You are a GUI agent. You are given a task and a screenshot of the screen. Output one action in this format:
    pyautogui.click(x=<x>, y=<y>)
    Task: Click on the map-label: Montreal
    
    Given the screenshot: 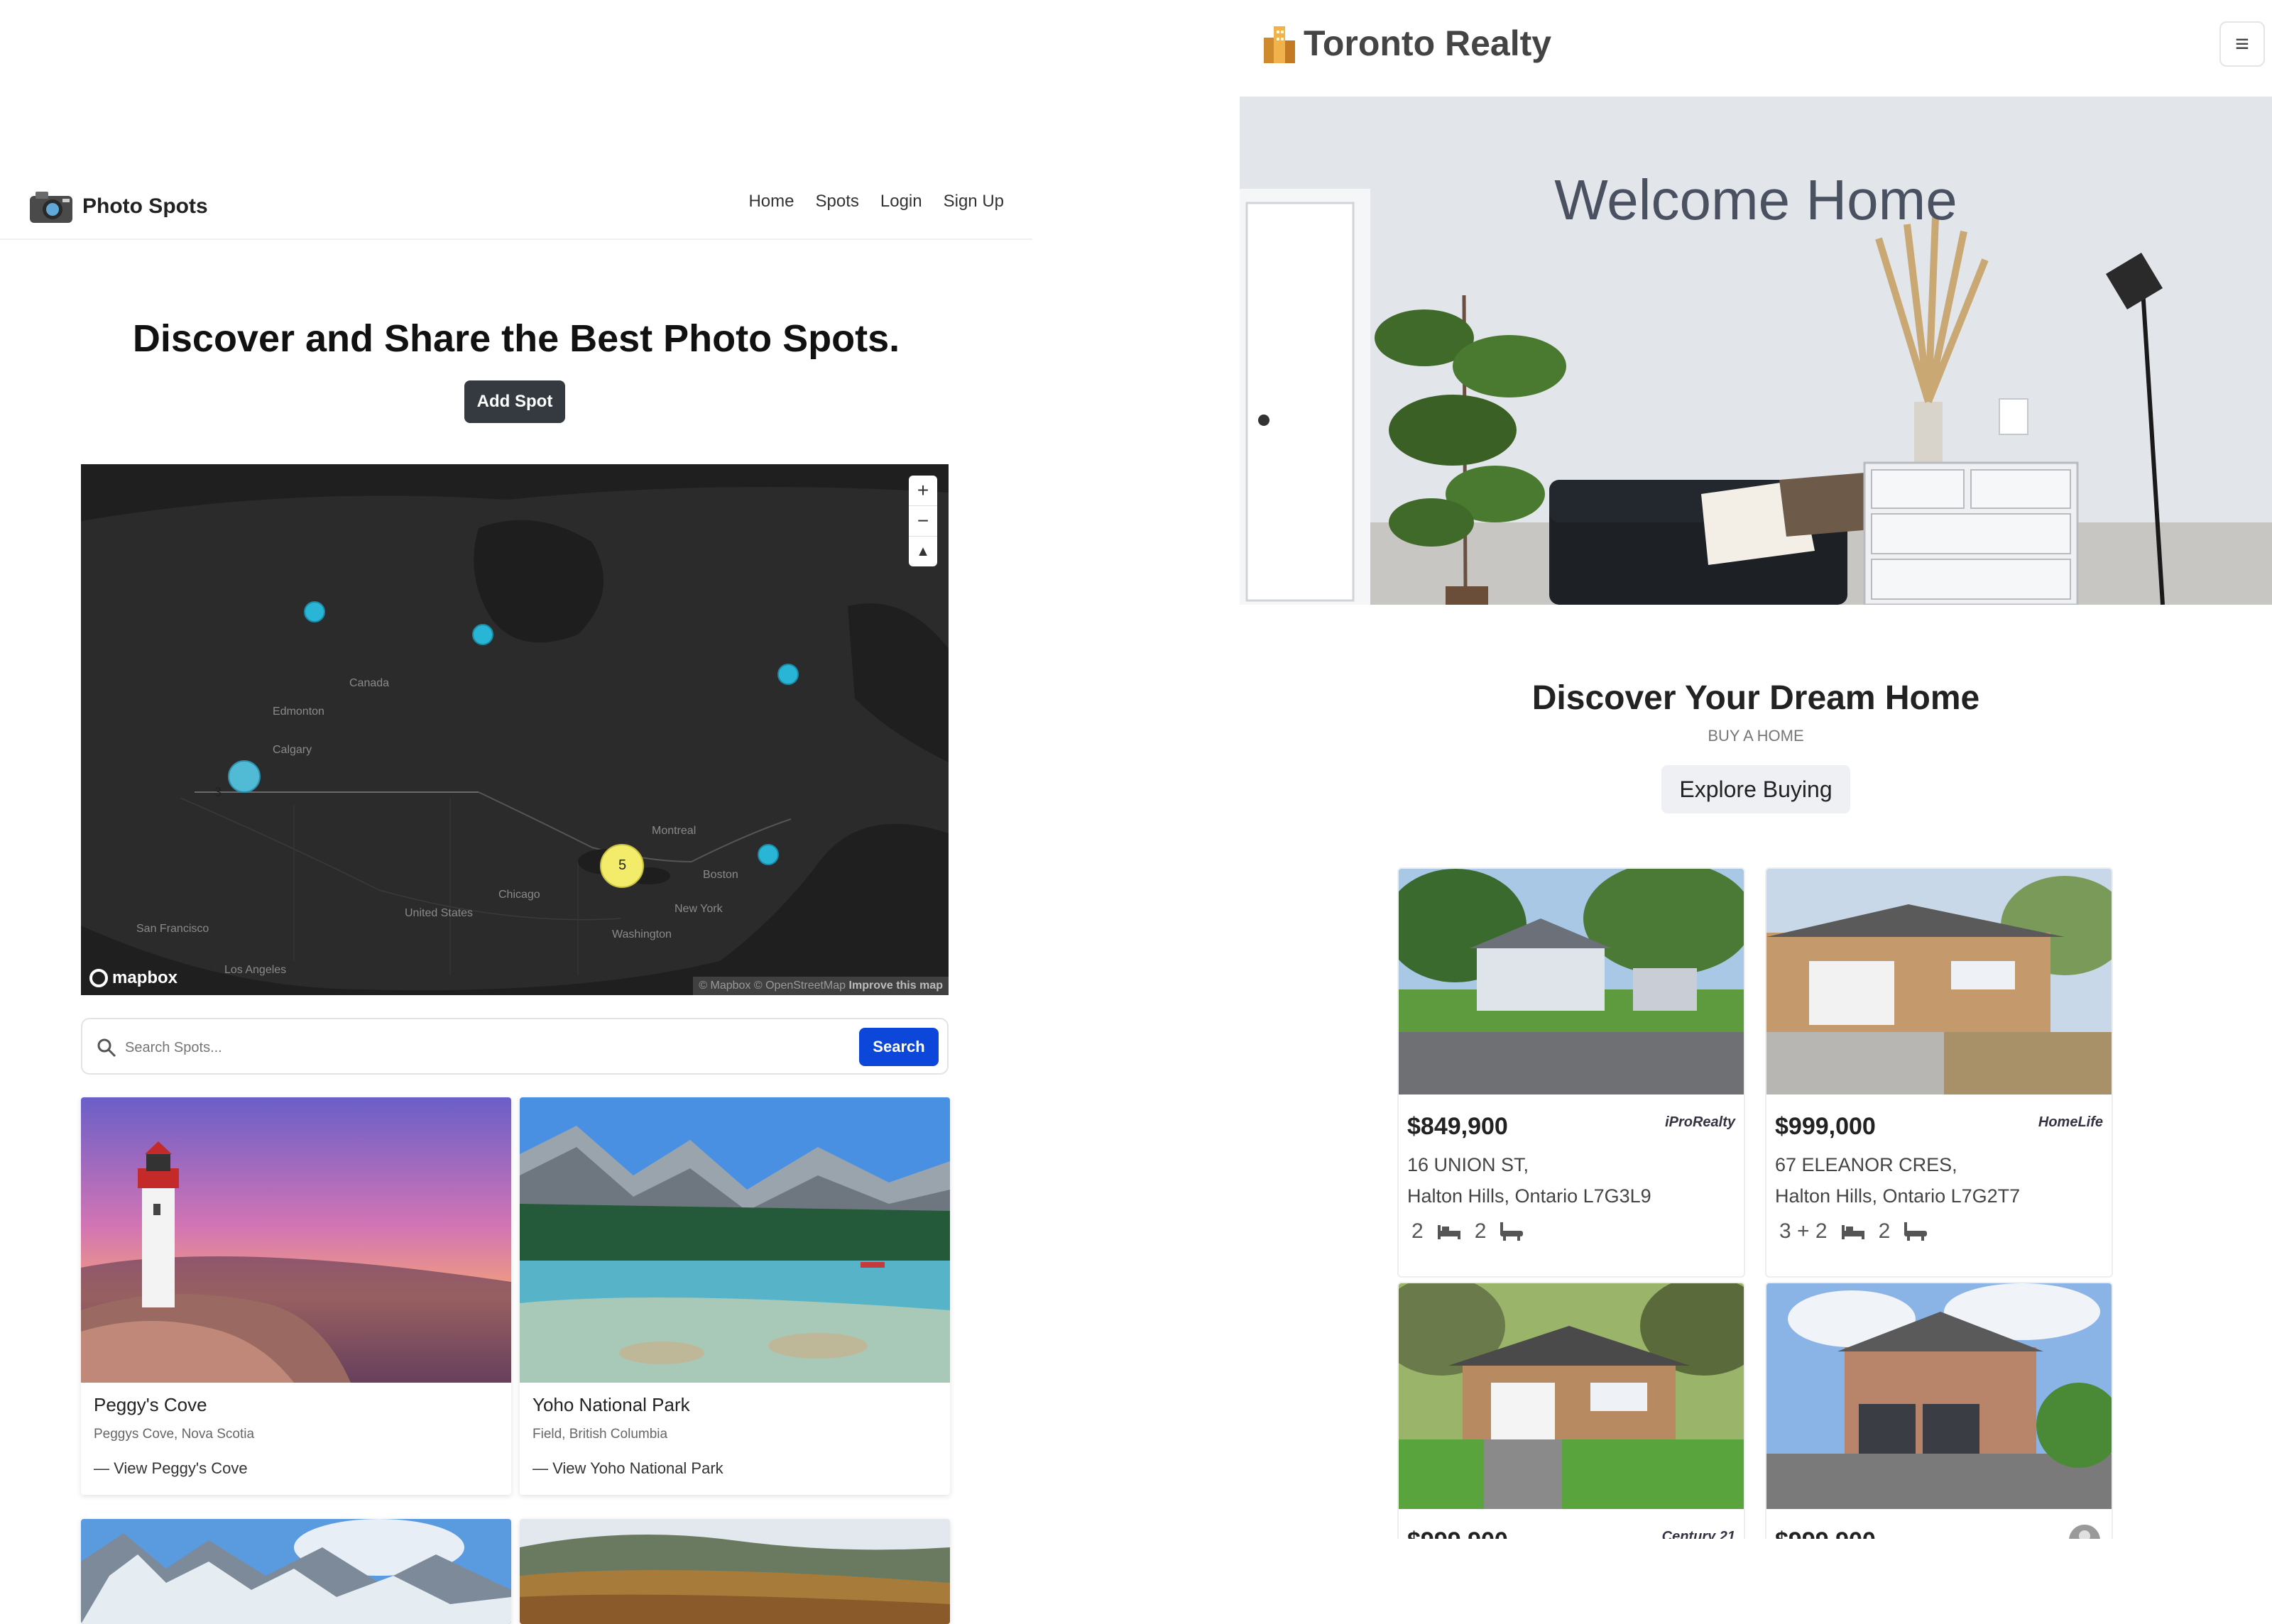 What is the action you would take?
    pyautogui.click(x=674, y=831)
    